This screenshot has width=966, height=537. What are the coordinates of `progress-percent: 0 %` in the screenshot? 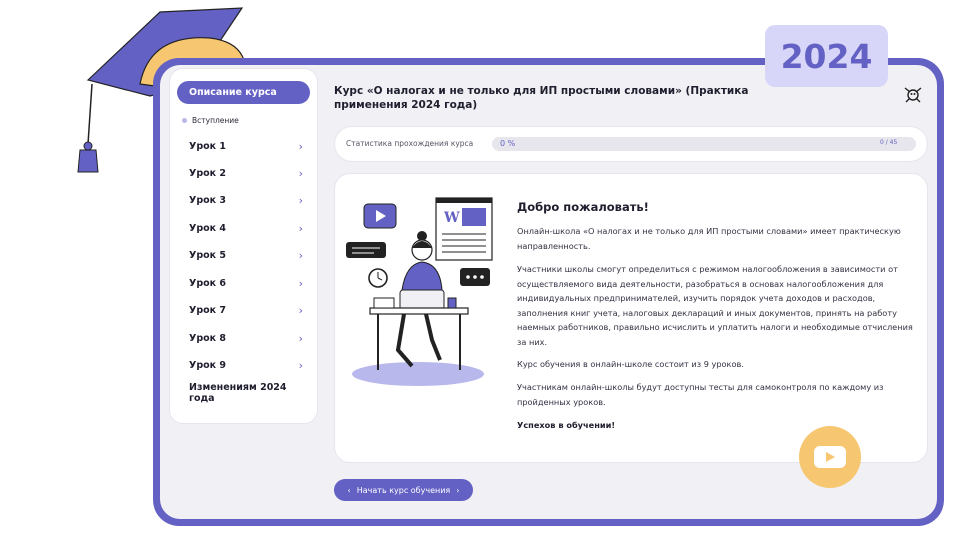 It's located at (508, 143).